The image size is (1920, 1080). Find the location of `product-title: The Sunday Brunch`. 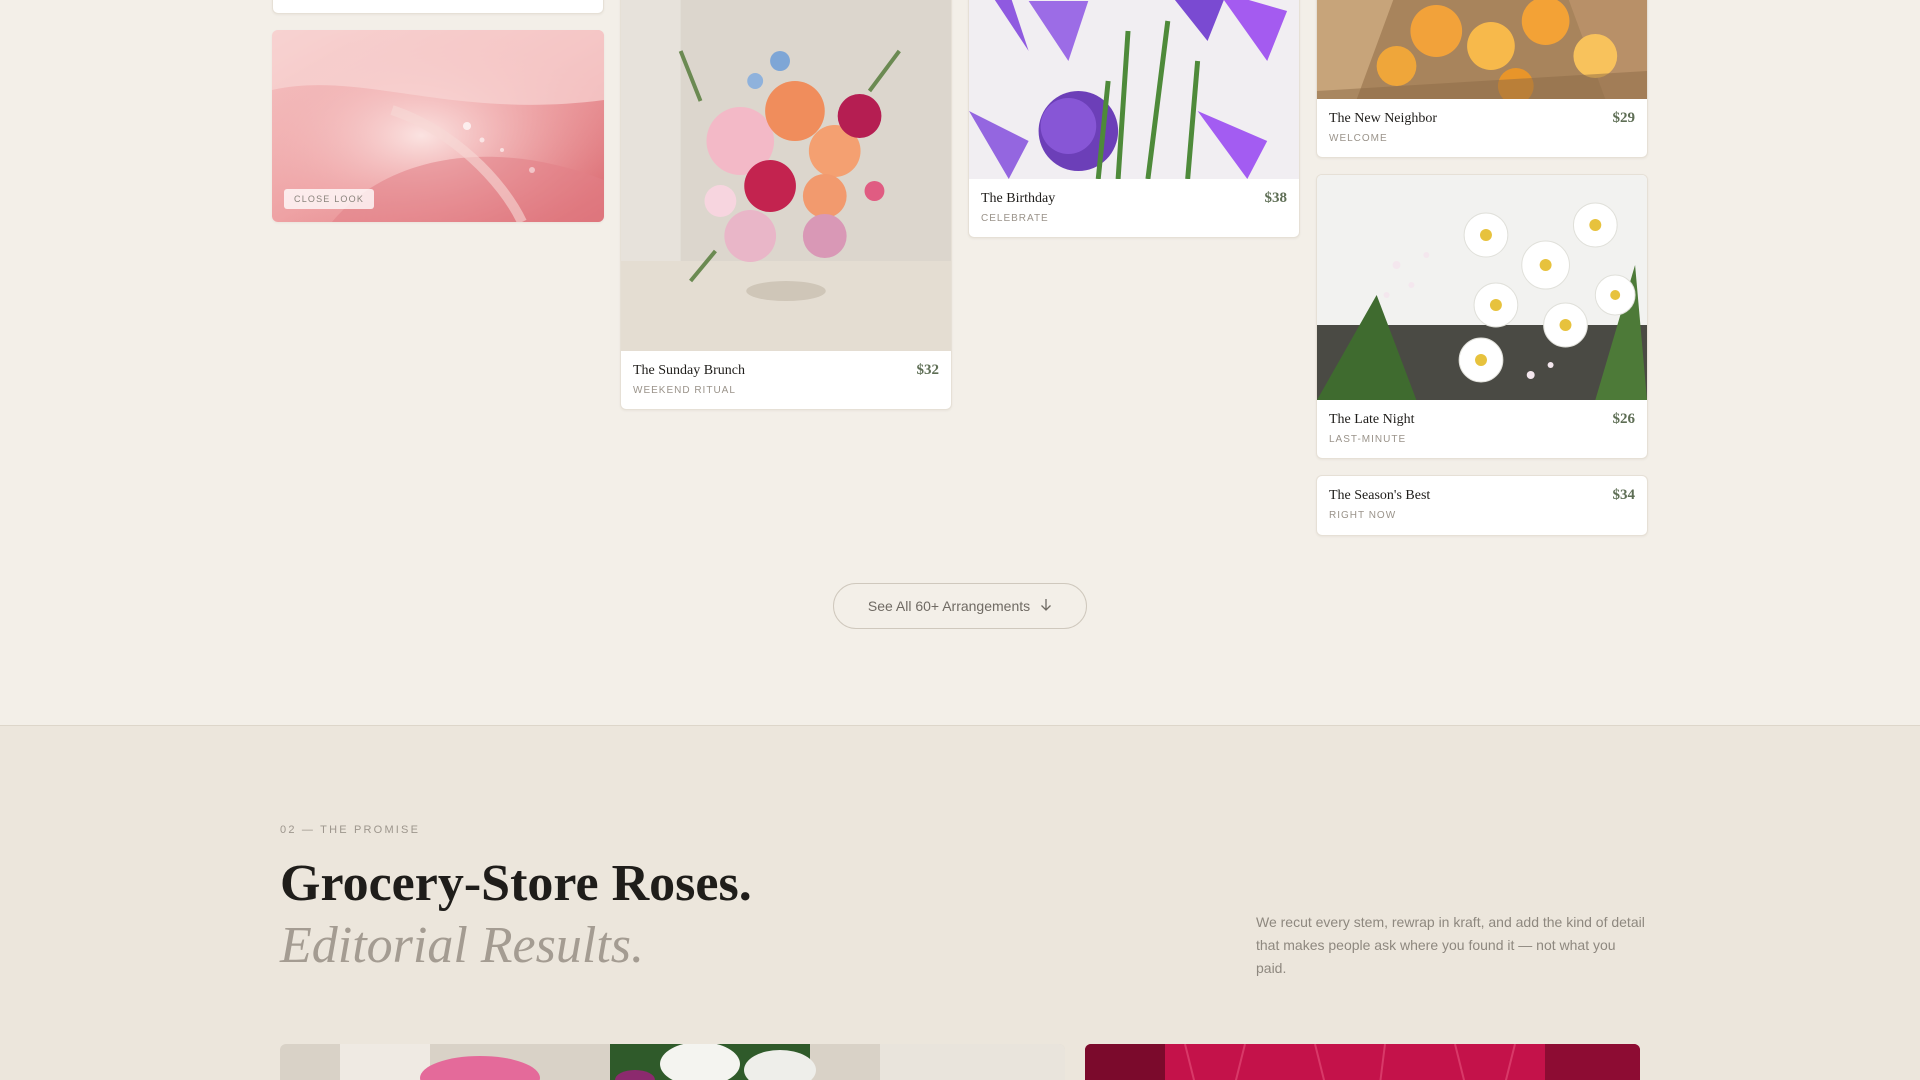

product-title: The Sunday Brunch is located at coordinates (689, 370).